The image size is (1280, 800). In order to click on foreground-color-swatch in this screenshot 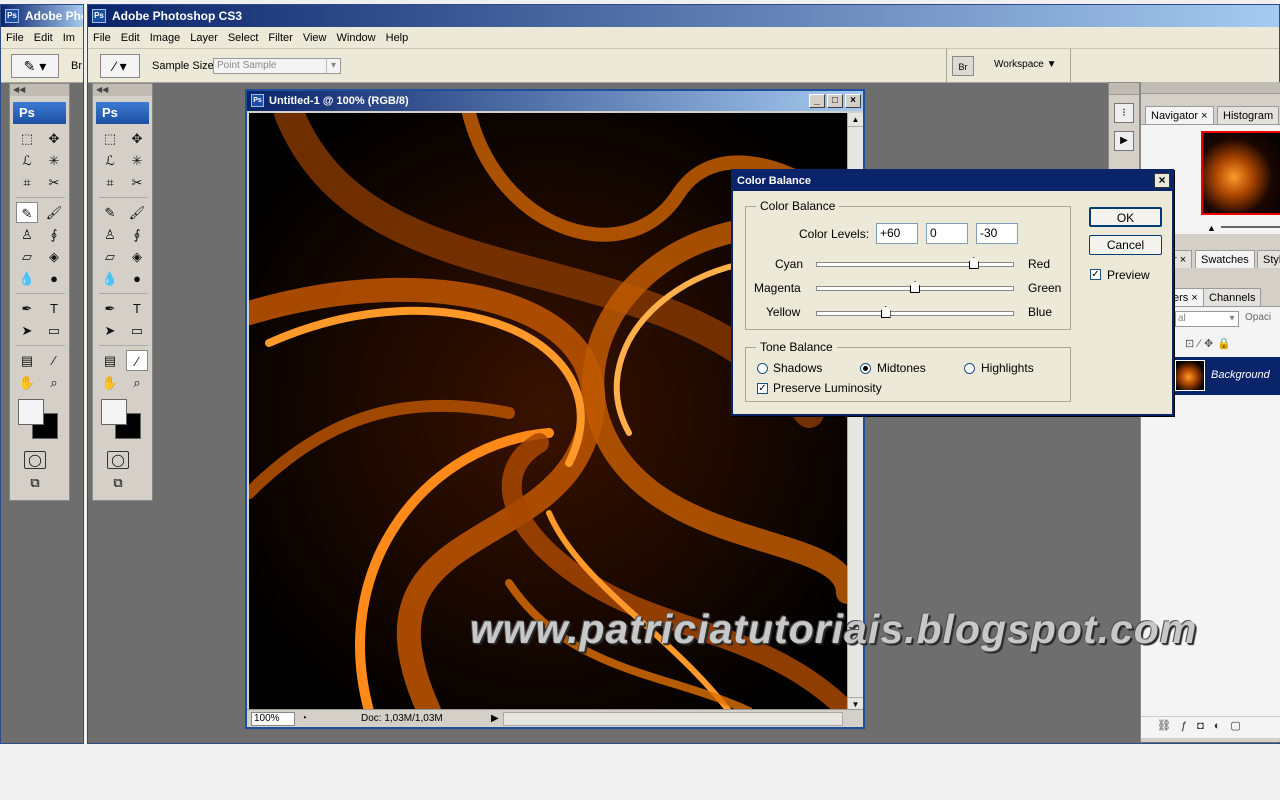, I will do `click(114, 412)`.